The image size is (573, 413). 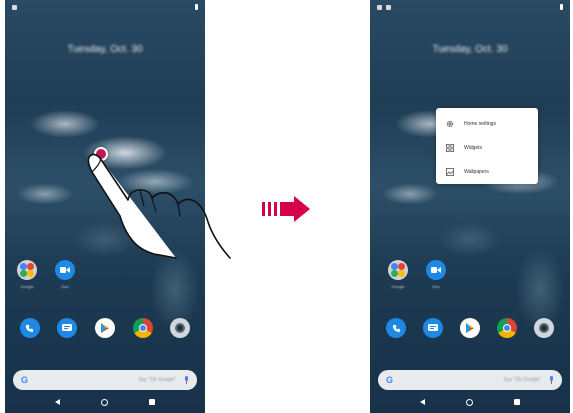 I want to click on menu-item-wallpapers: Wallpapers, so click(x=487, y=172).